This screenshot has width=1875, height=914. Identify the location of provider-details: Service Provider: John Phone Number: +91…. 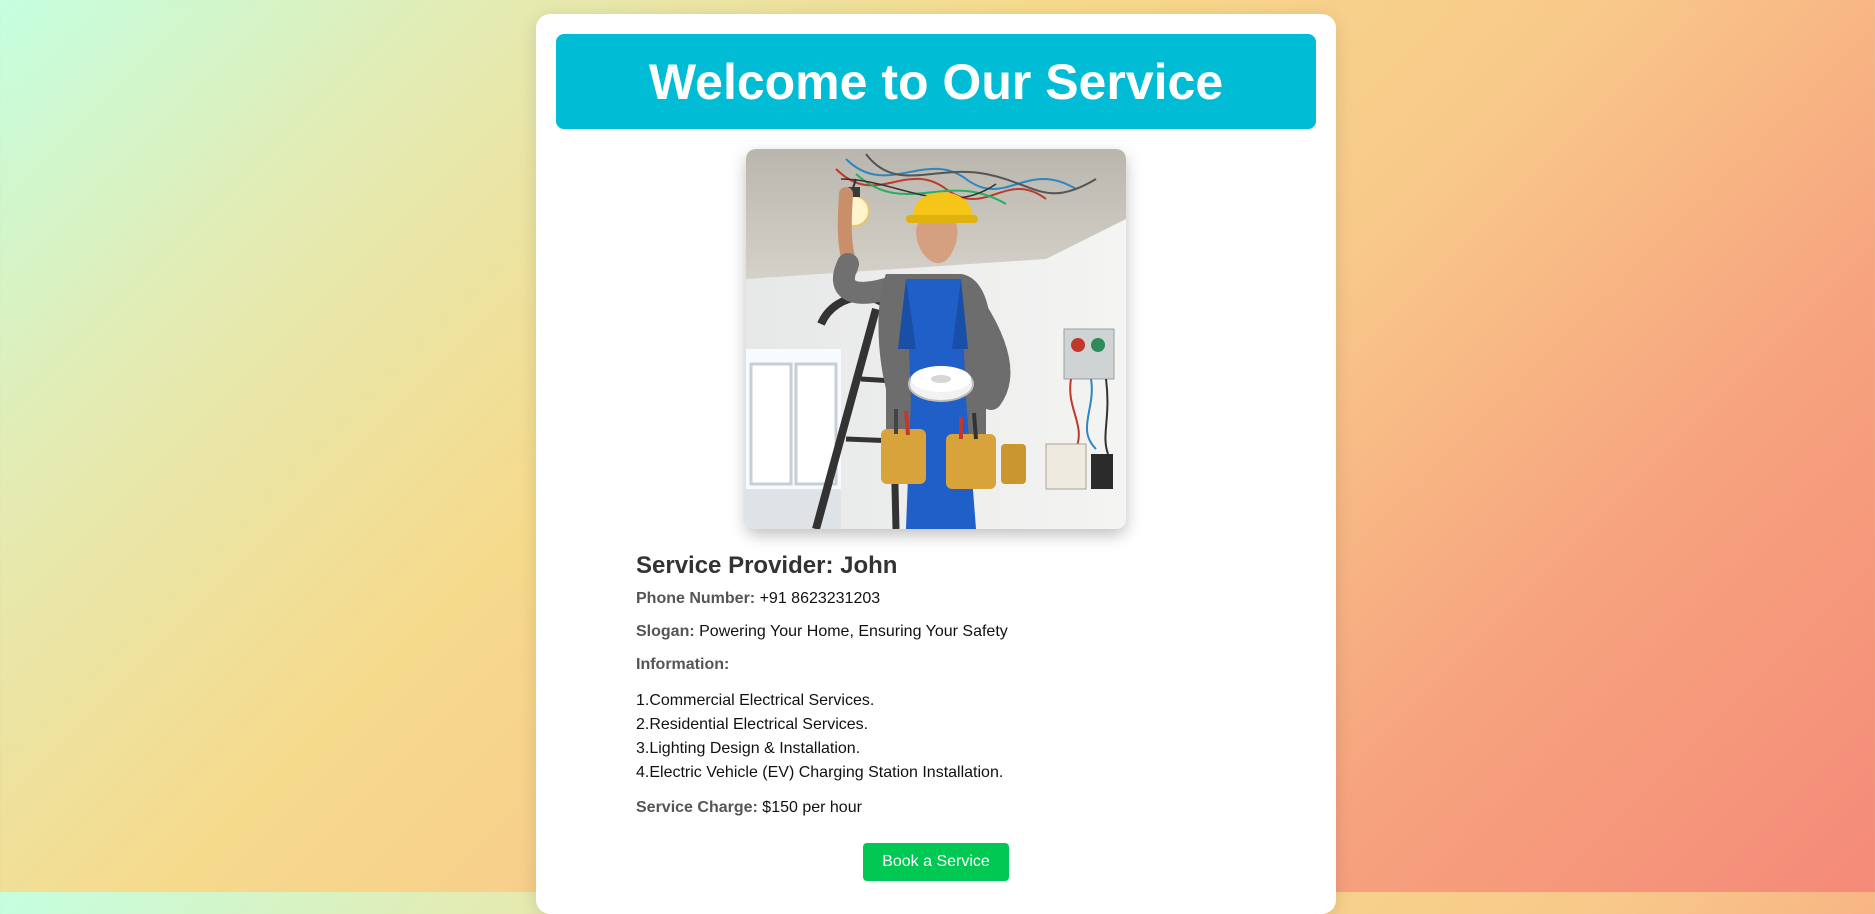
(936, 692).